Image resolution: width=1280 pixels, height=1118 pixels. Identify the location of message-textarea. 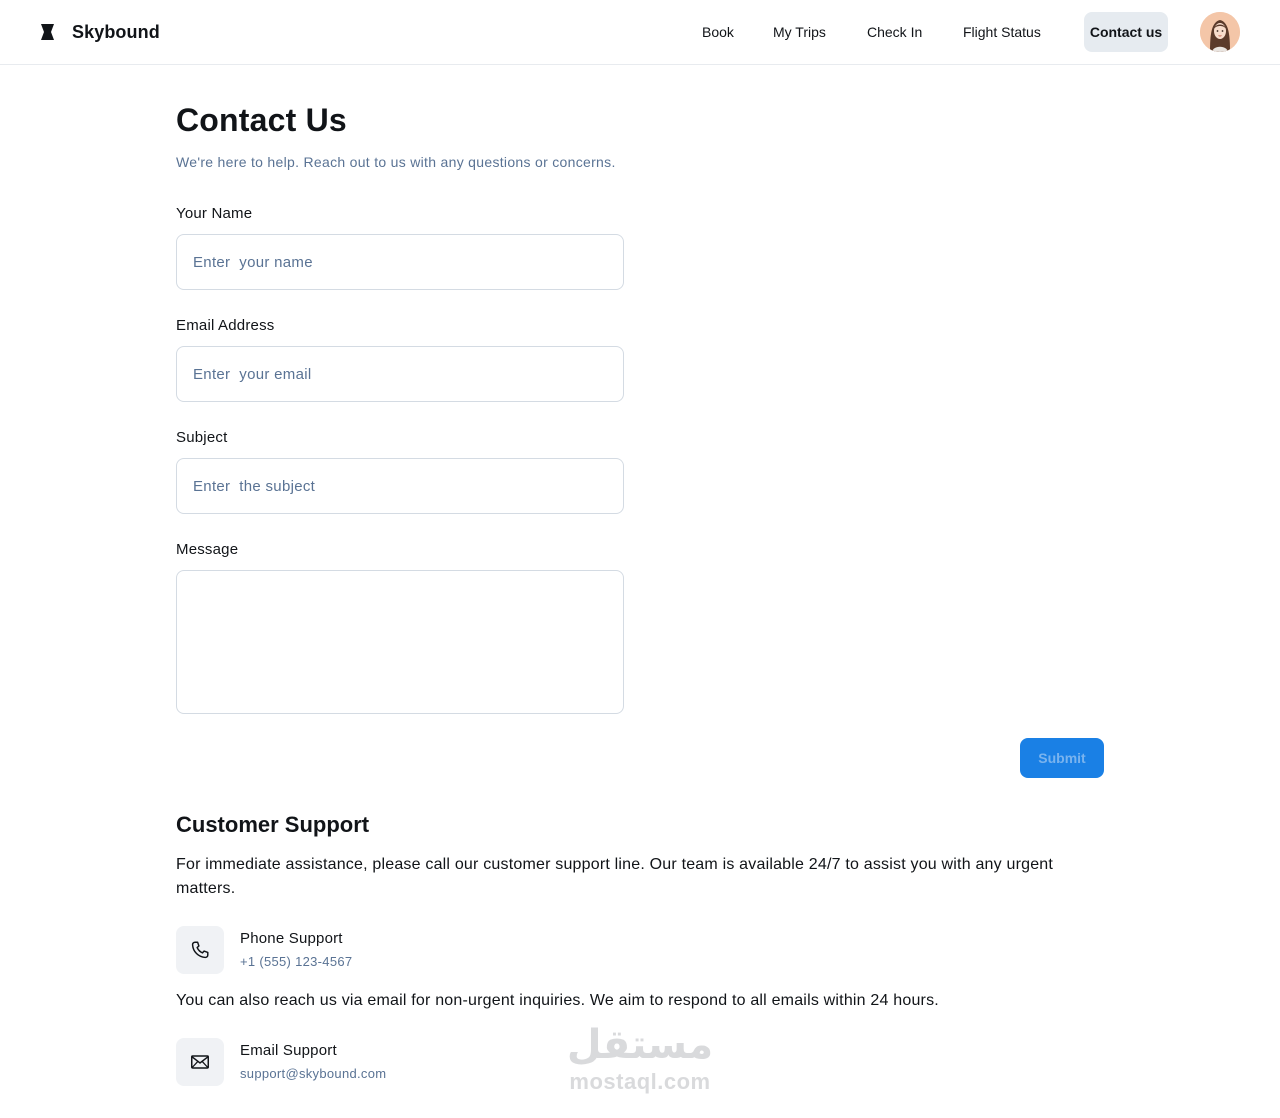
(400, 642).